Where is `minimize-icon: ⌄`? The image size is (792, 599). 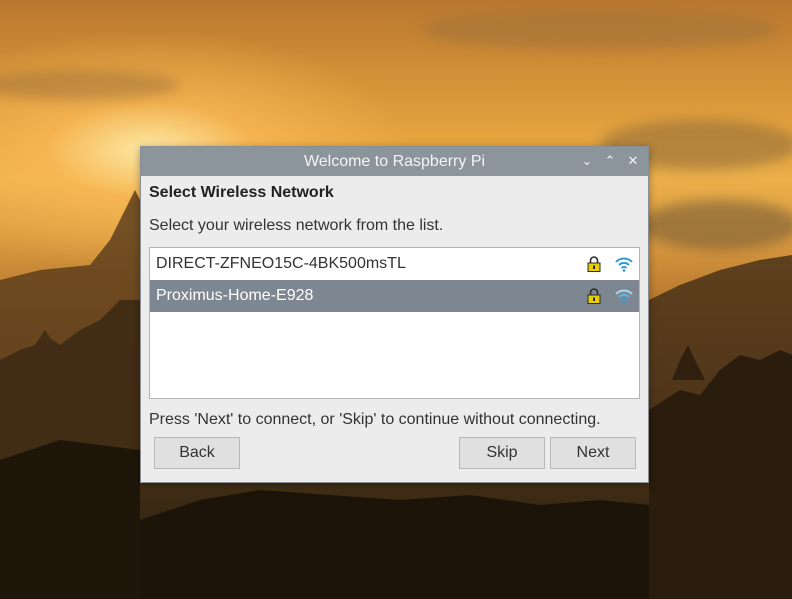
minimize-icon: ⌄ is located at coordinates (587, 161).